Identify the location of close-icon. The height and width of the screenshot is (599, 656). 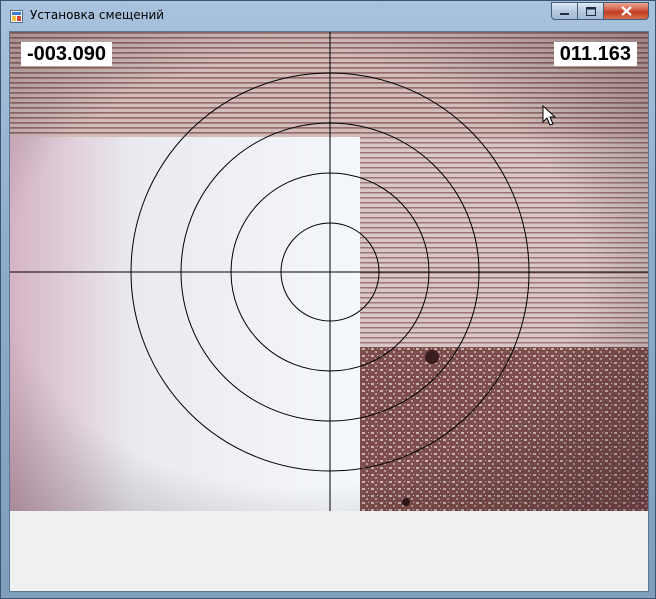
(626, 11).